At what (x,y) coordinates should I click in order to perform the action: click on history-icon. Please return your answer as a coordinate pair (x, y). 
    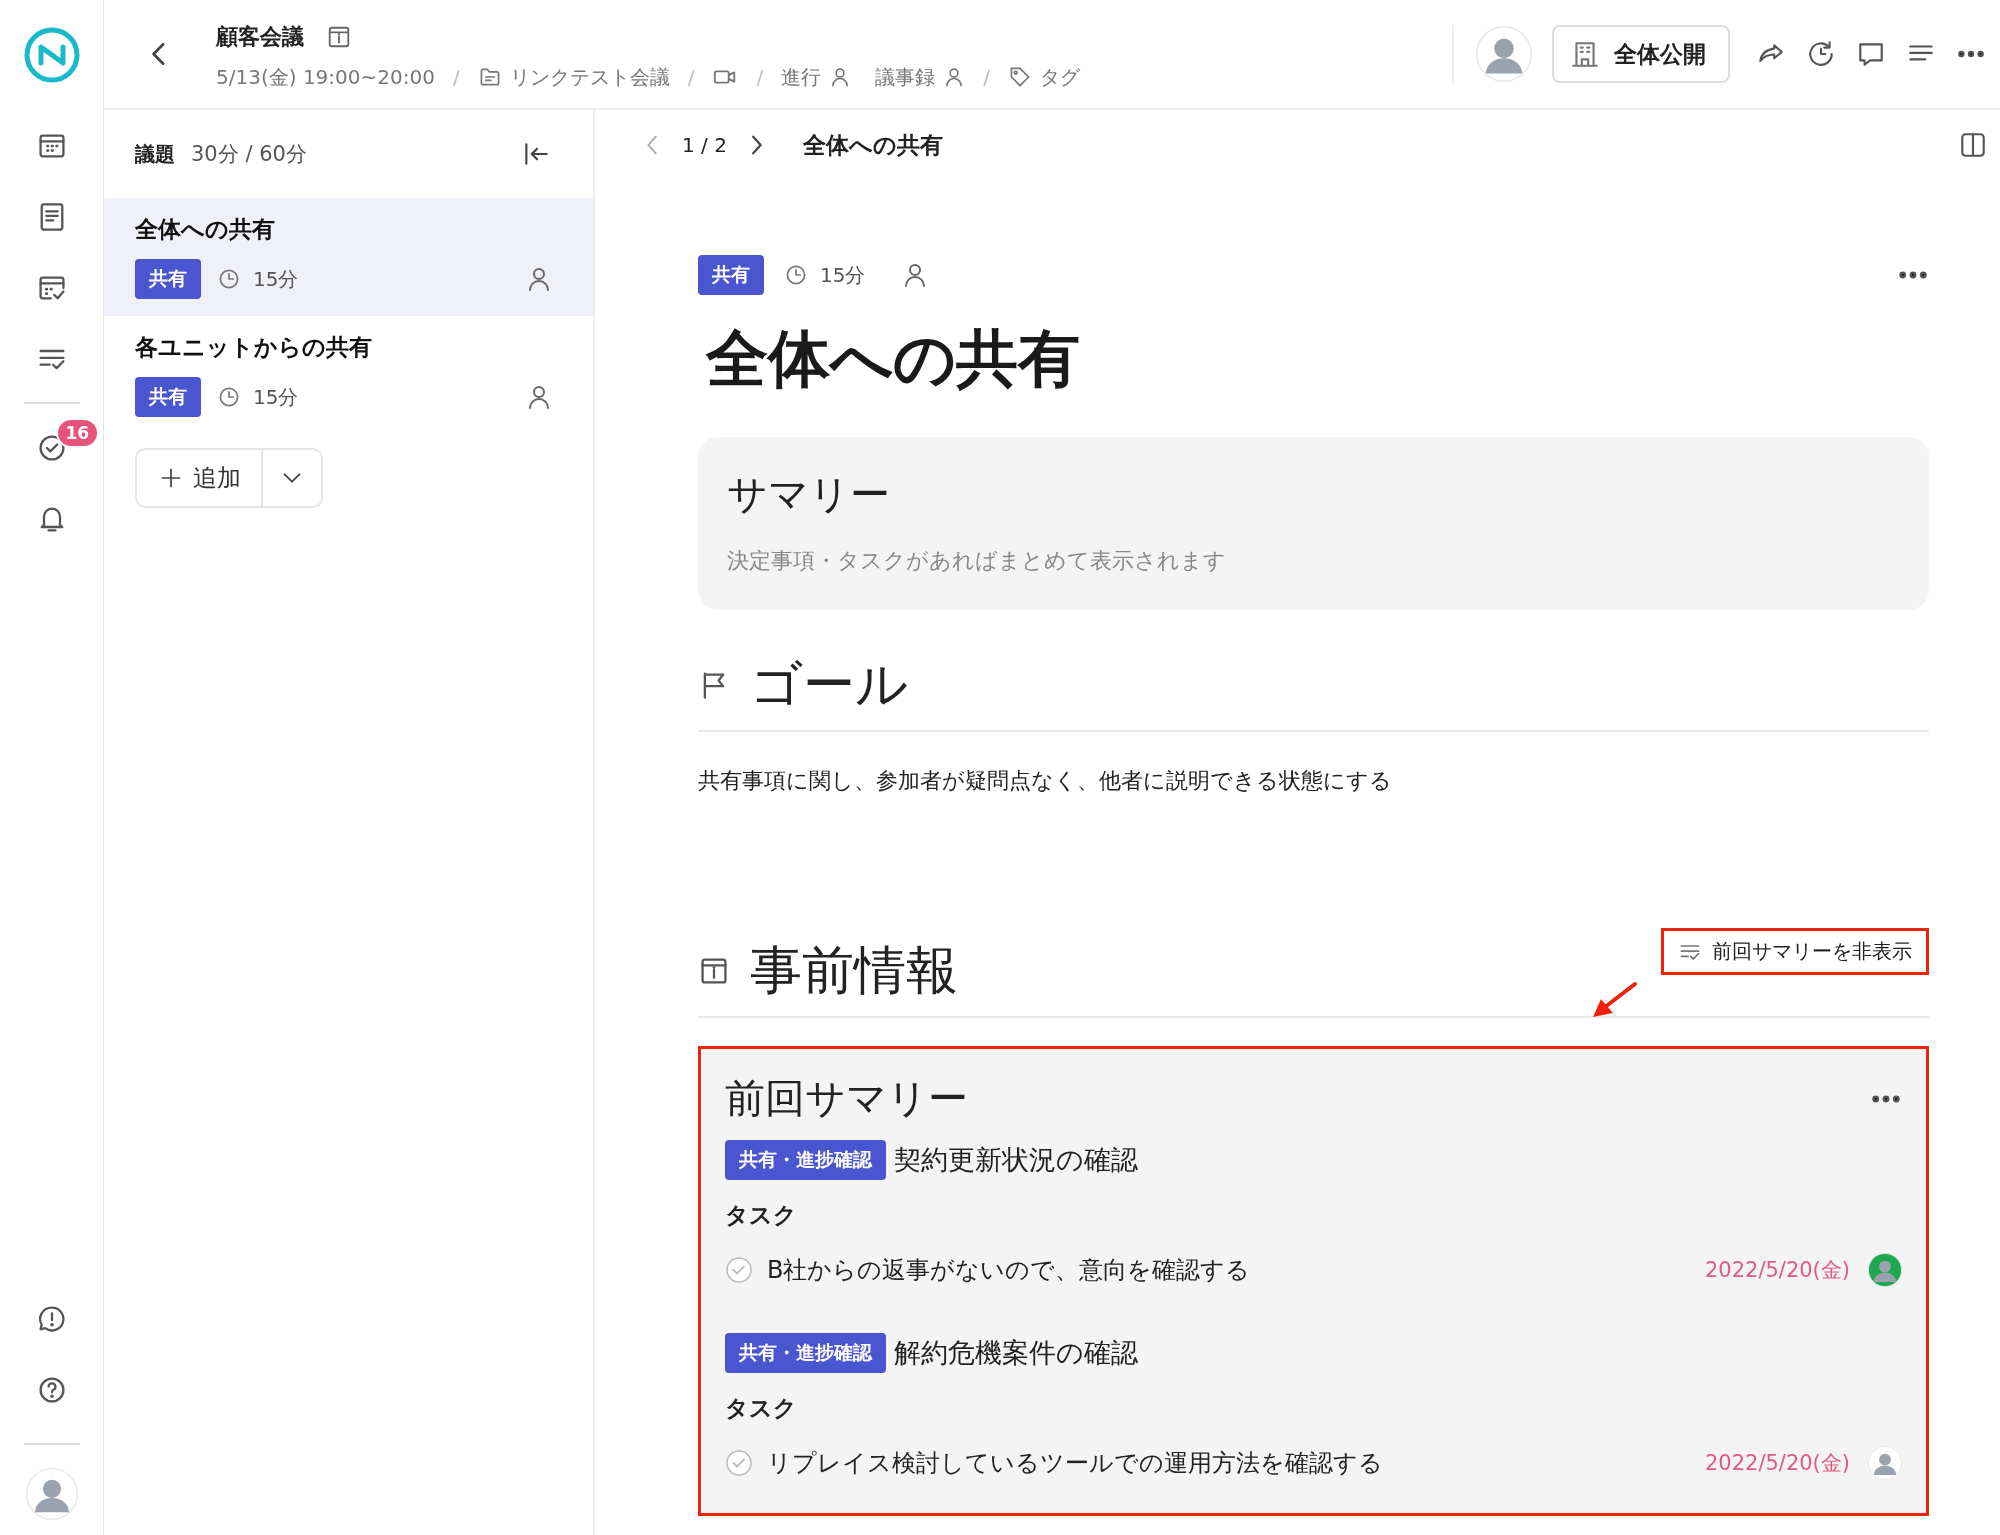
    Looking at the image, I should click on (1821, 54).